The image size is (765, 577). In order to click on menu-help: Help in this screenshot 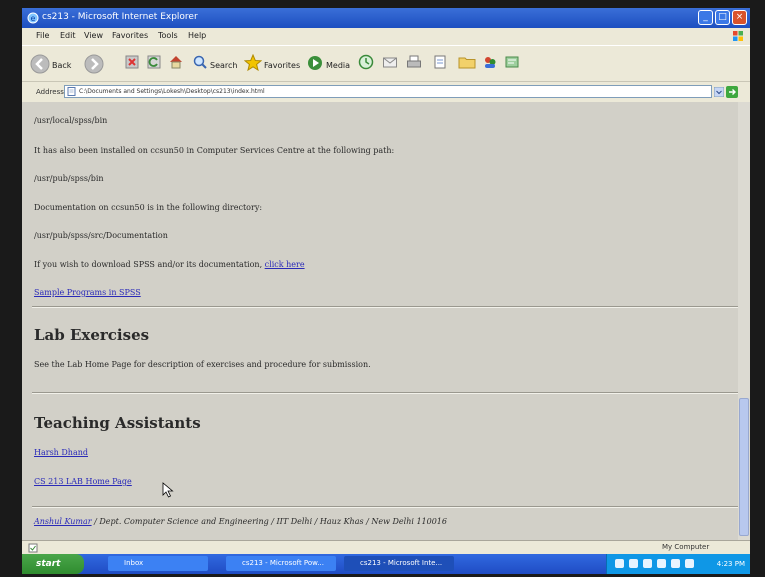, I will do `click(197, 35)`.